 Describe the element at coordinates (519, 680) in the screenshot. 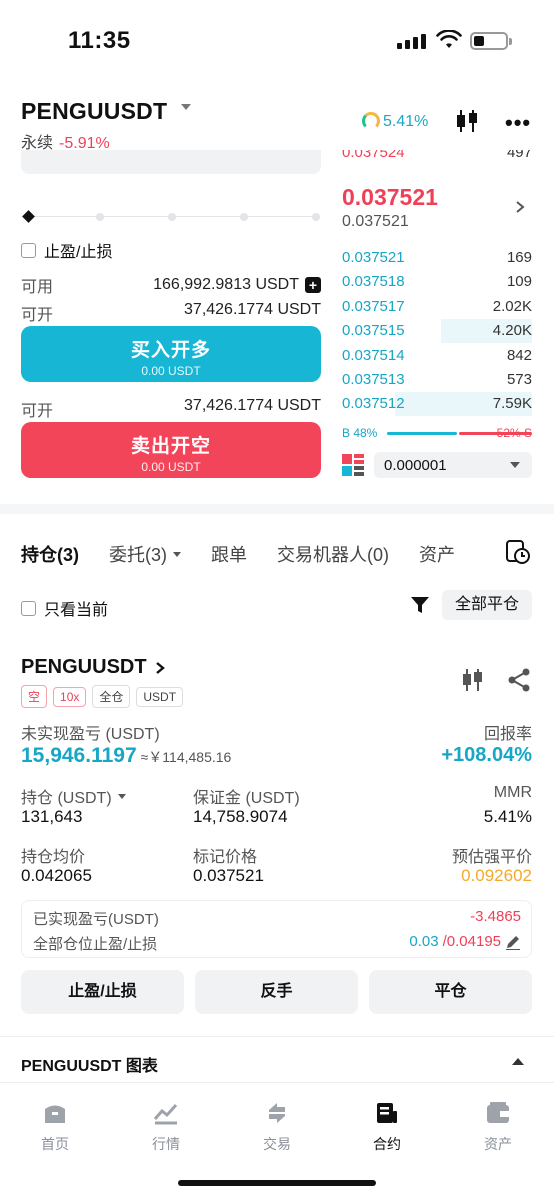

I see `share-icon` at that location.